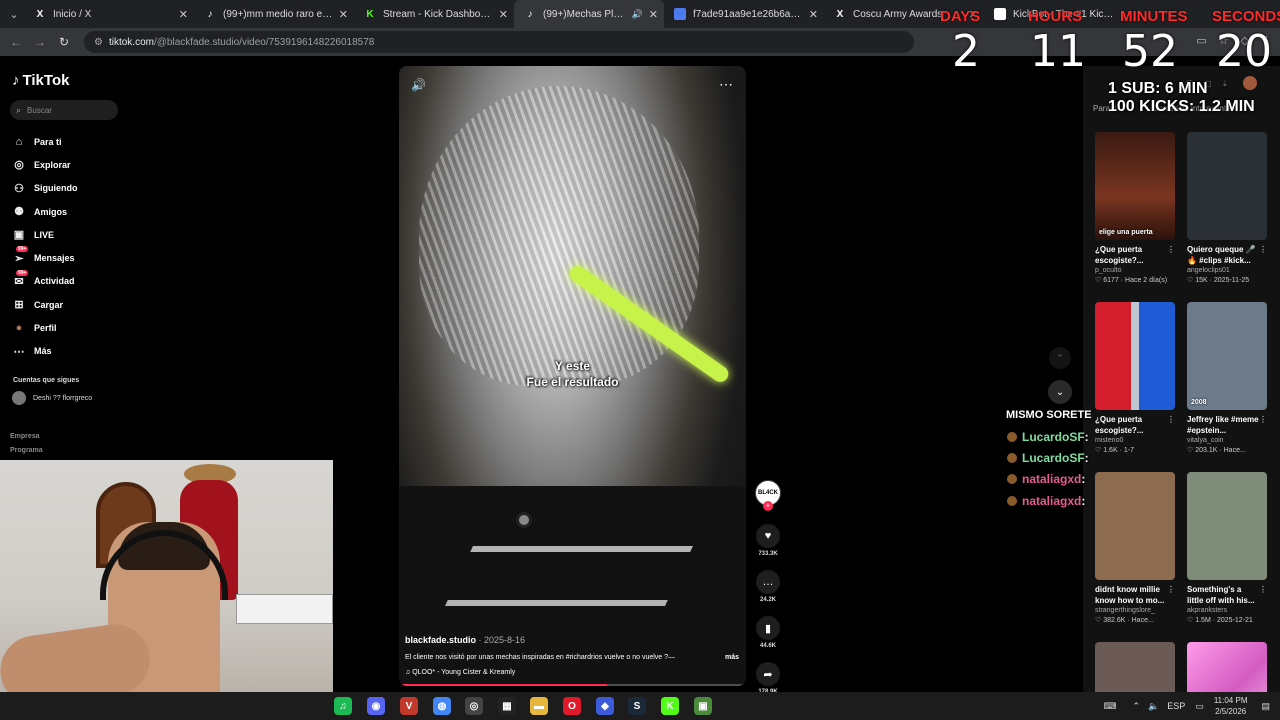 This screenshot has height=720, width=1280. What do you see at coordinates (768, 632) in the screenshot?
I see `save-button: ▮ 44.6K` at bounding box center [768, 632].